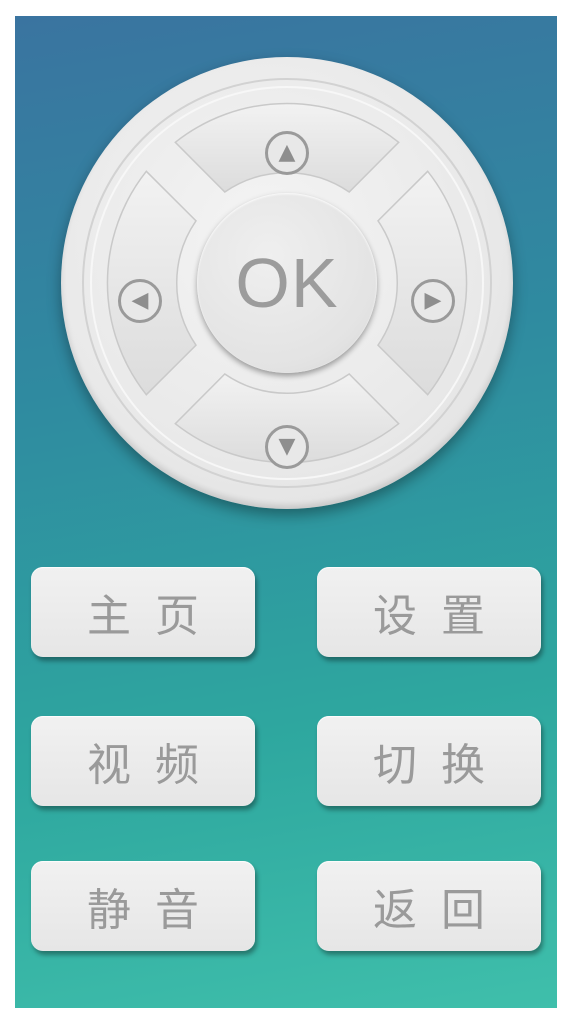 Image resolution: width=573 pixels, height=1024 pixels. What do you see at coordinates (287, 447) in the screenshot?
I see `arrow-down-icon: ▼` at bounding box center [287, 447].